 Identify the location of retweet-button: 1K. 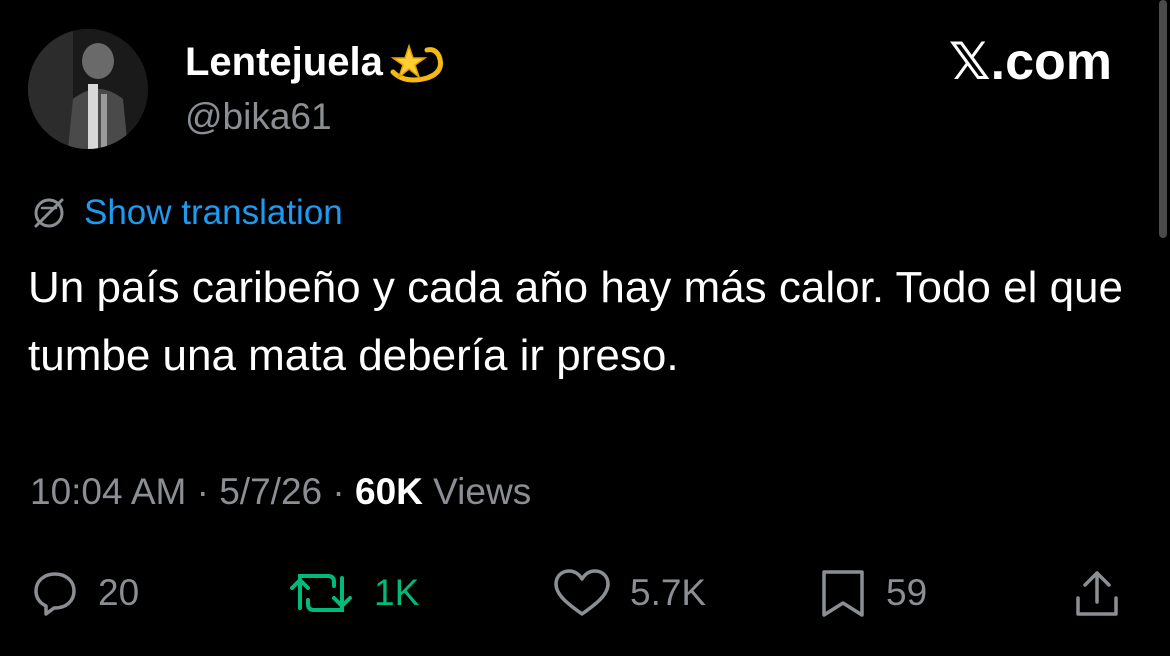
(352, 593).